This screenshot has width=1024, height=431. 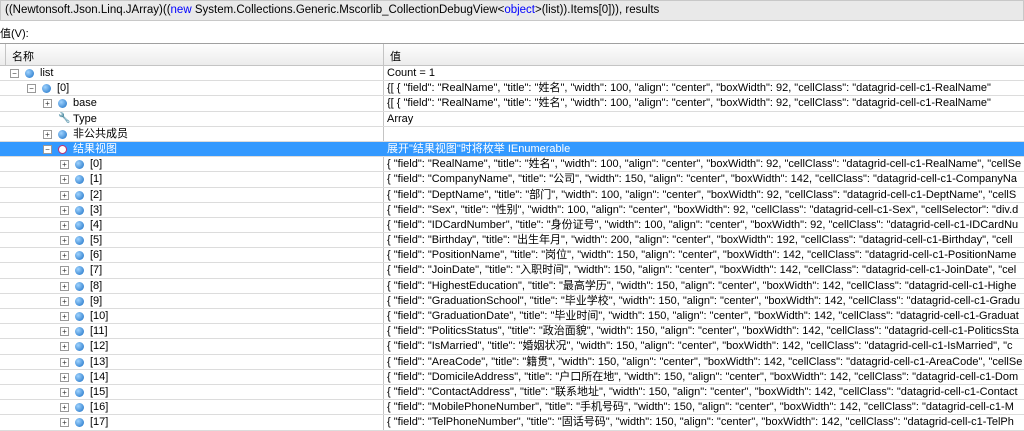 What do you see at coordinates (100, 133) in the screenshot?
I see `row-name: 非公共成员` at bounding box center [100, 133].